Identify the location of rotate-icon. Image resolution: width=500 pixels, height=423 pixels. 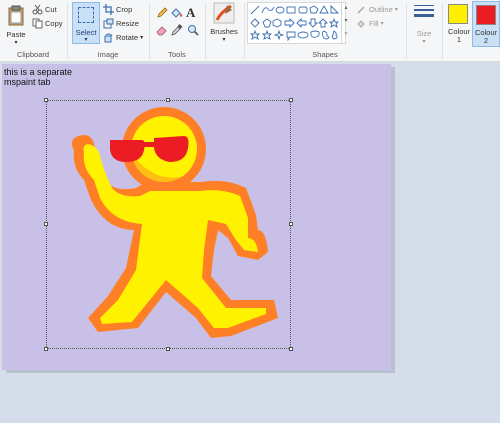
(108, 37).